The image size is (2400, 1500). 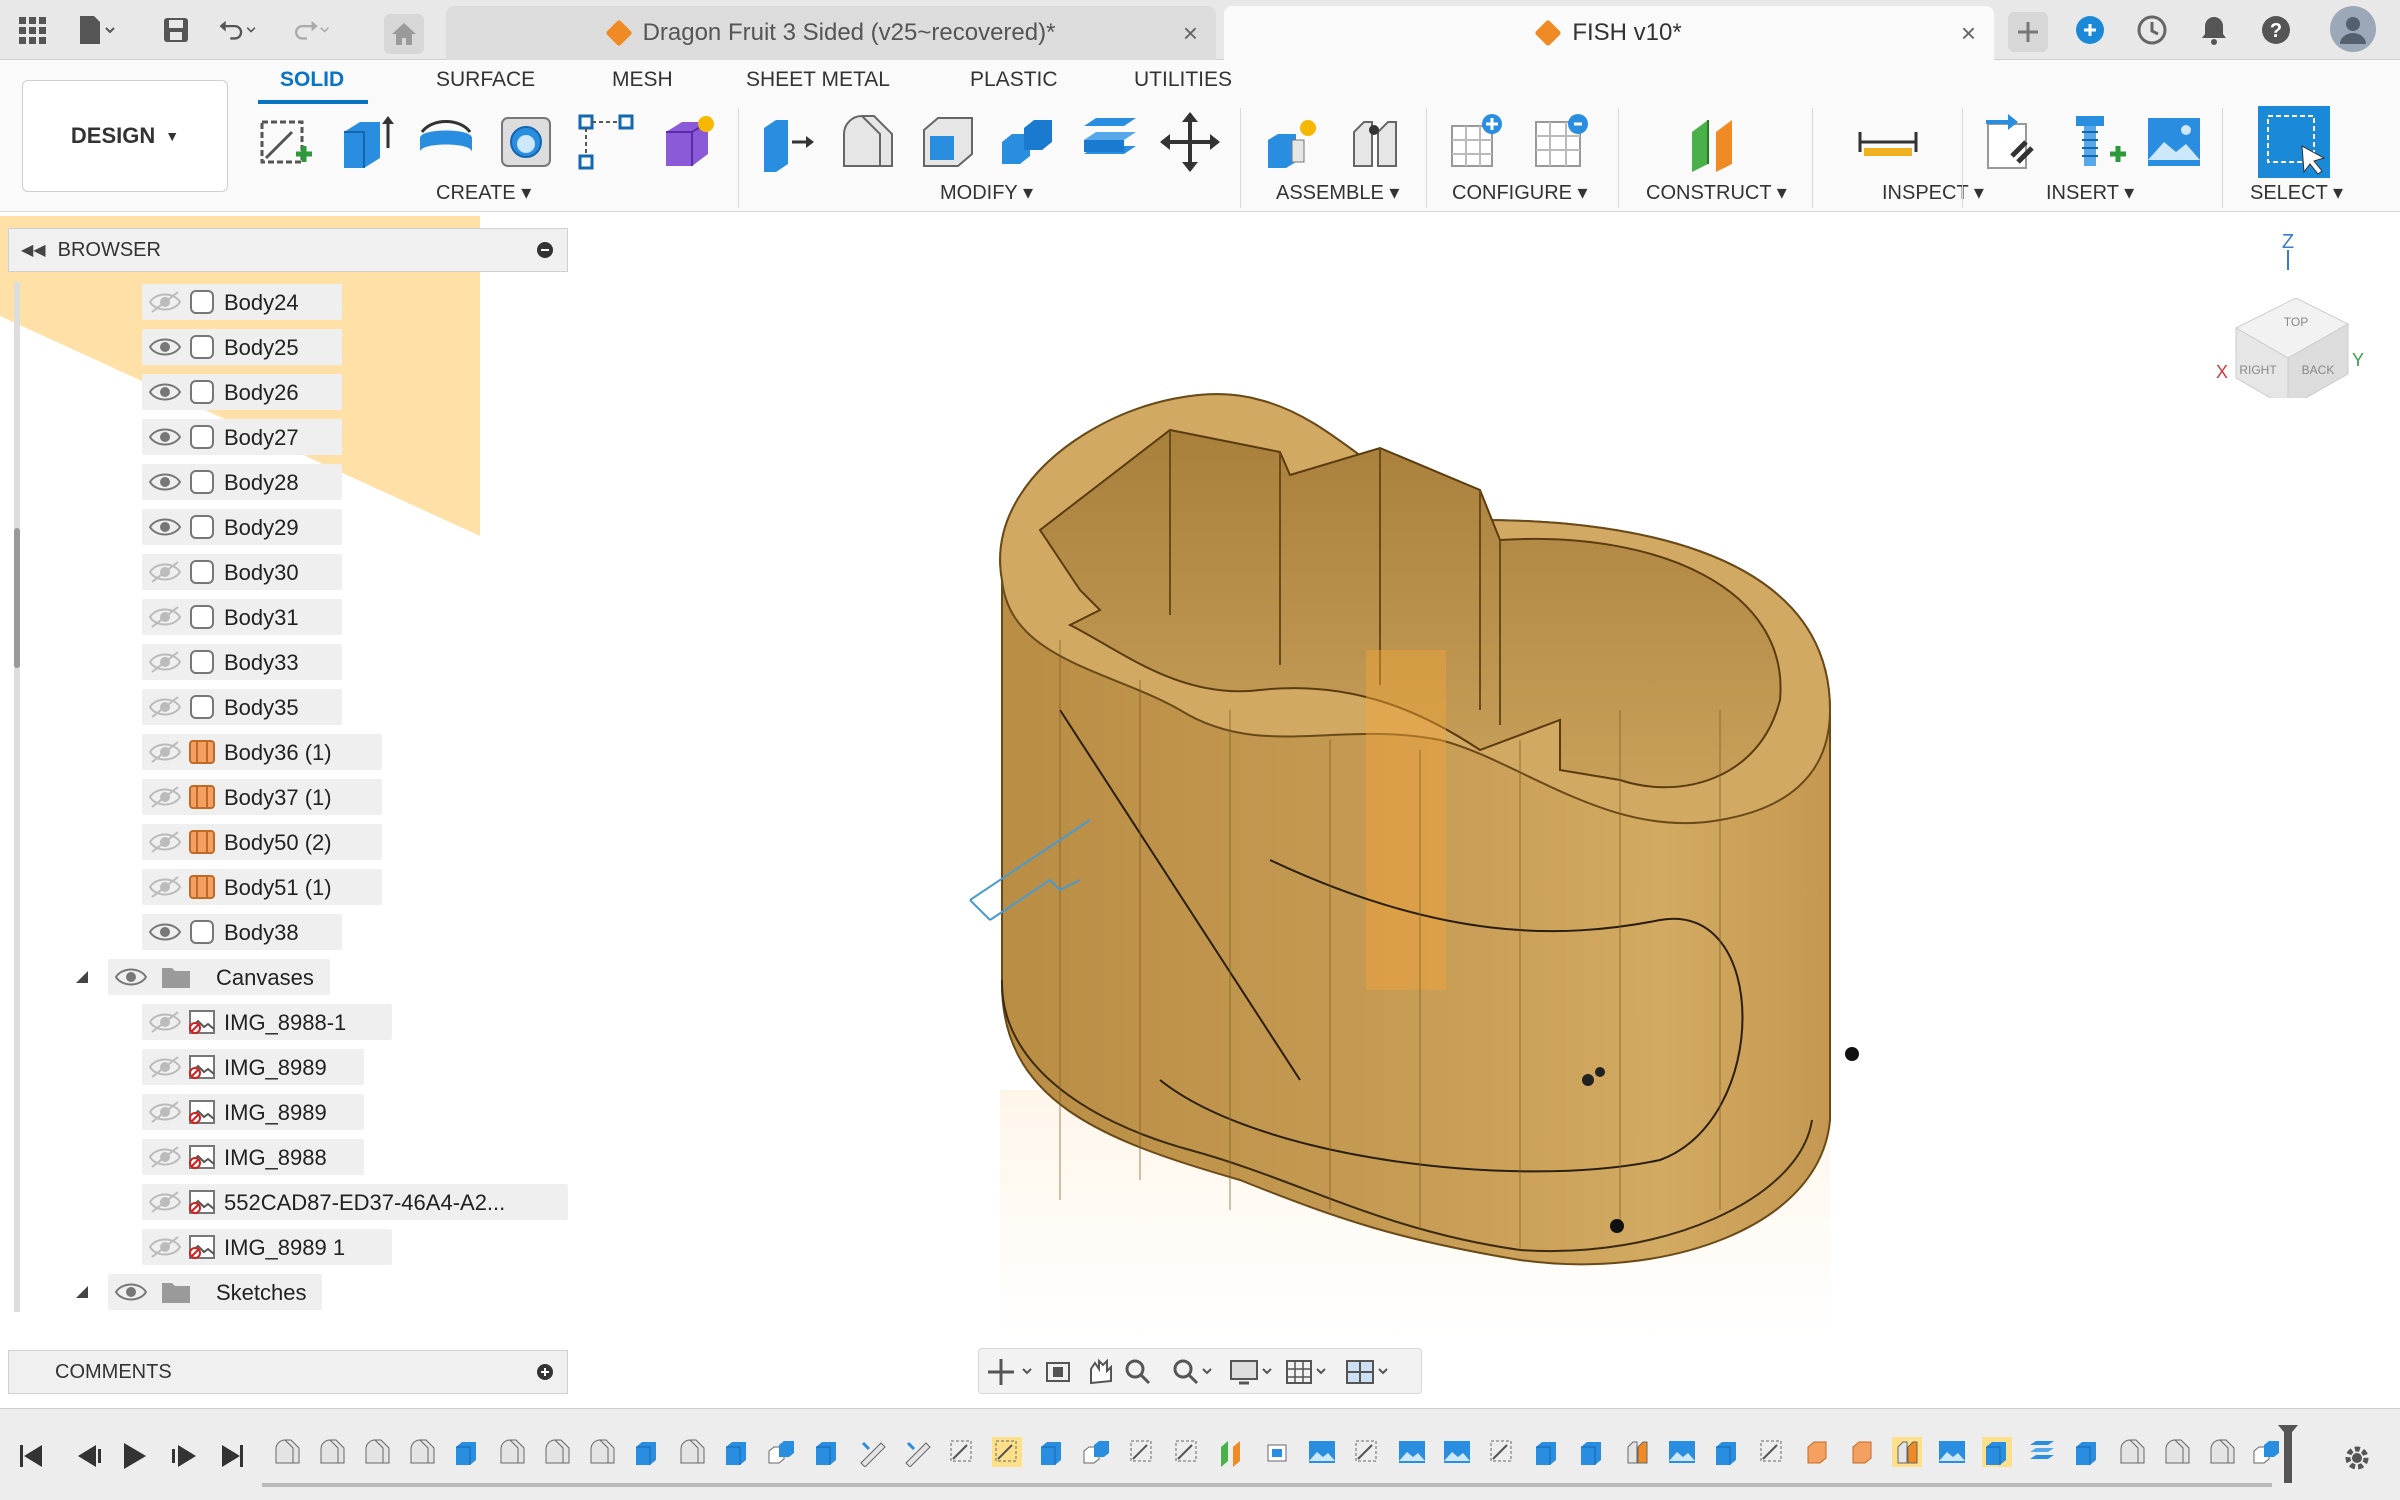 What do you see at coordinates (1520, 192) in the screenshot?
I see `group-configure: CONFIGURE ▾` at bounding box center [1520, 192].